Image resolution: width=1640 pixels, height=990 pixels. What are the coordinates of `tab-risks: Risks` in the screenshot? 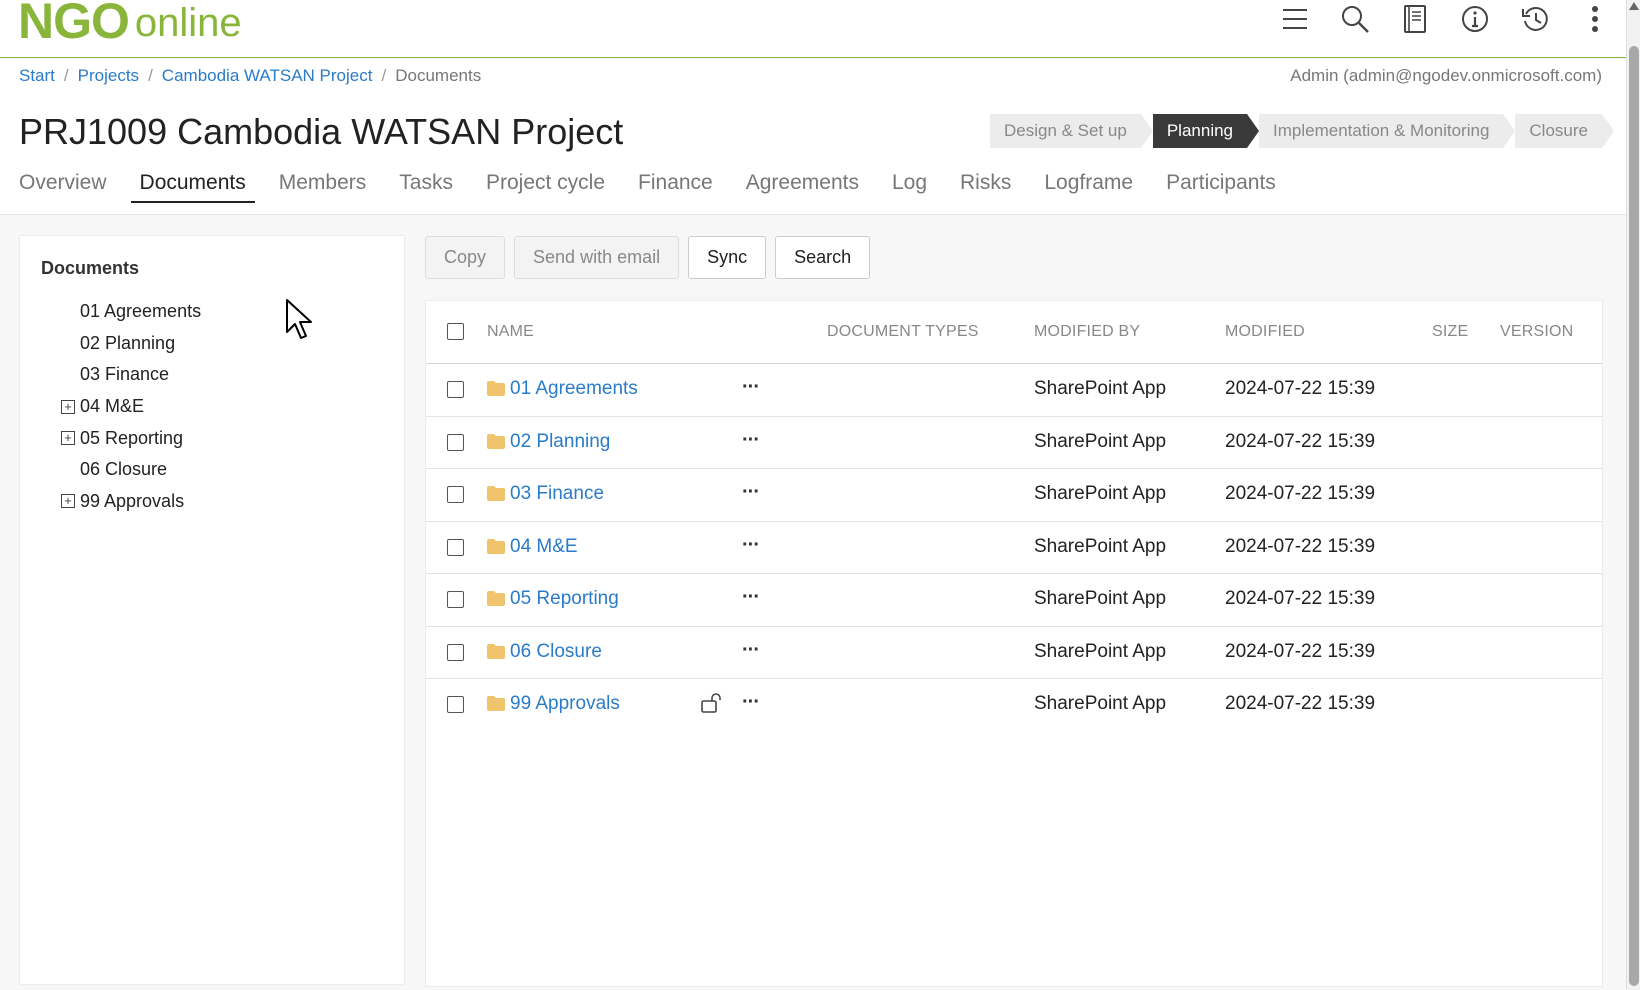 It's located at (985, 187).